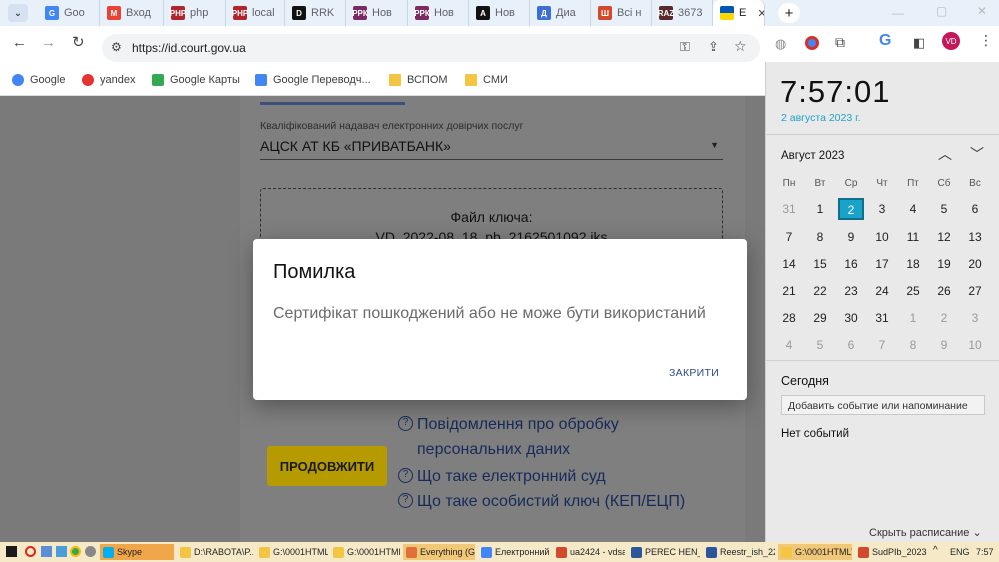  I want to click on calendar-day: 19, so click(944, 264).